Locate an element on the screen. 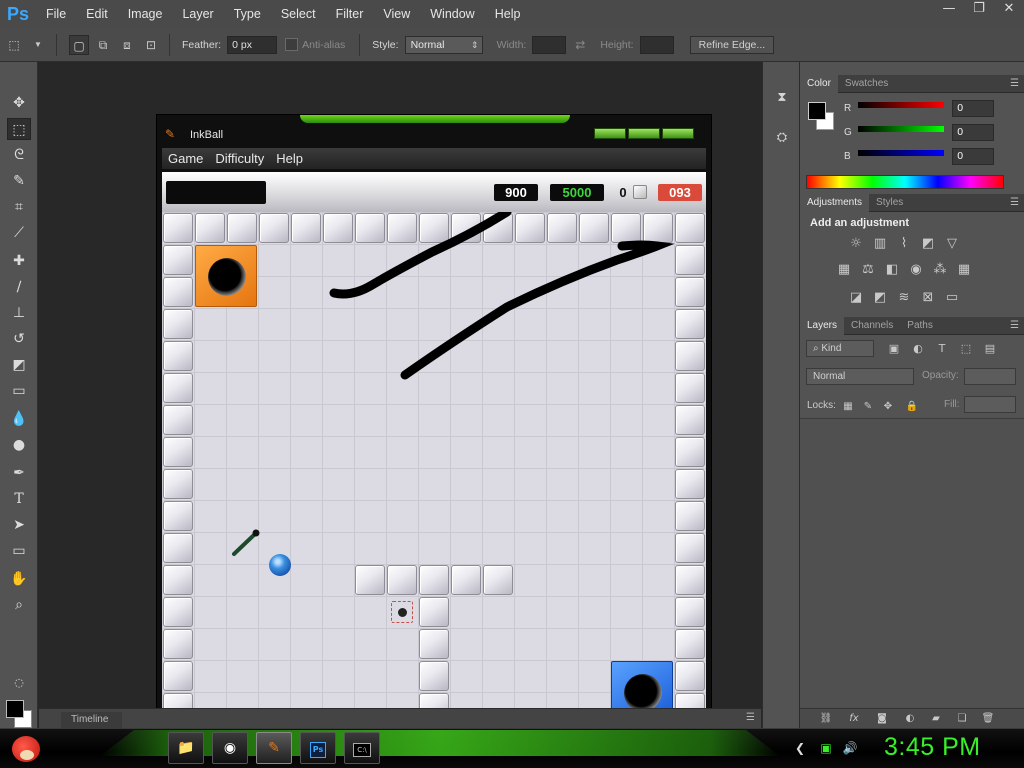  color-balance-icon: ⚖ is located at coordinates (868, 270).